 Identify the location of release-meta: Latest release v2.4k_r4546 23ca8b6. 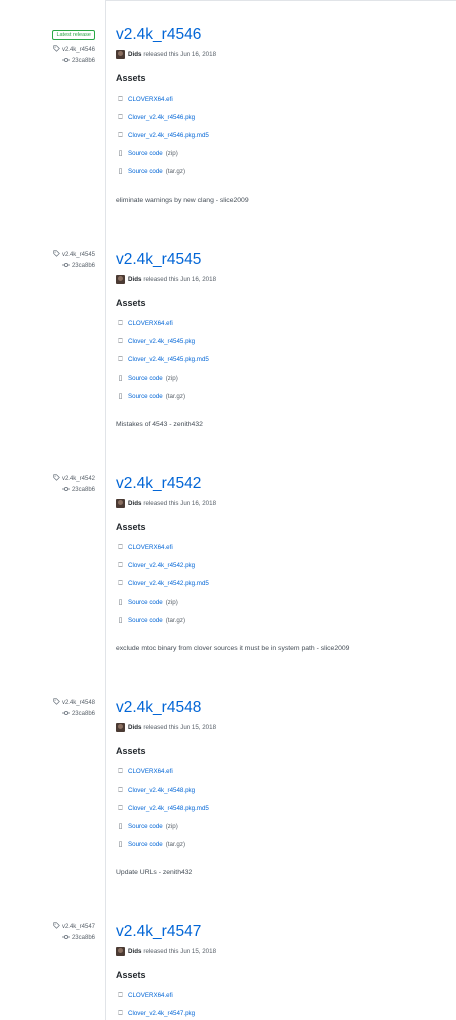
(50, 44).